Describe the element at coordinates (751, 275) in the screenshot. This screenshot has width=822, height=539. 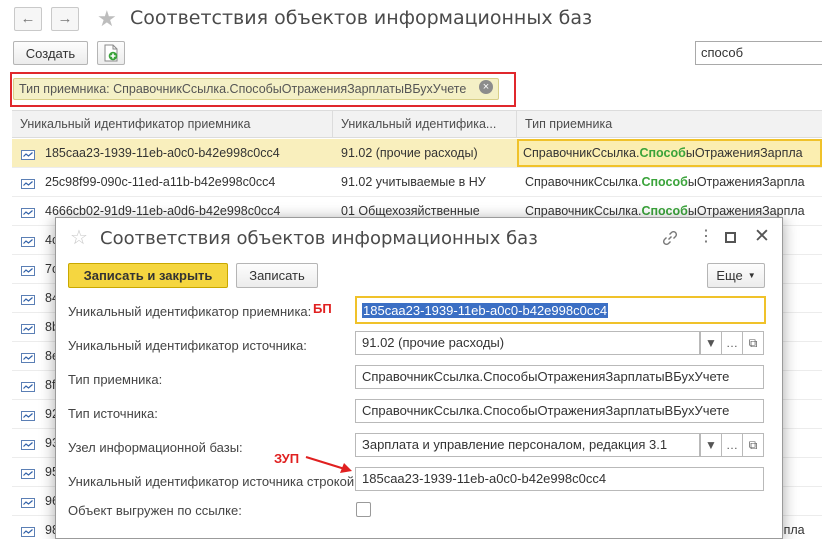
I see `chevron-down-icon: ▼` at that location.